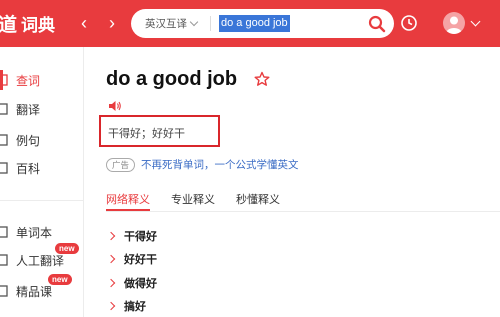 The height and width of the screenshot is (317, 500). Describe the element at coordinates (121, 164) in the screenshot. I see `ad-badge: 广告` at that location.